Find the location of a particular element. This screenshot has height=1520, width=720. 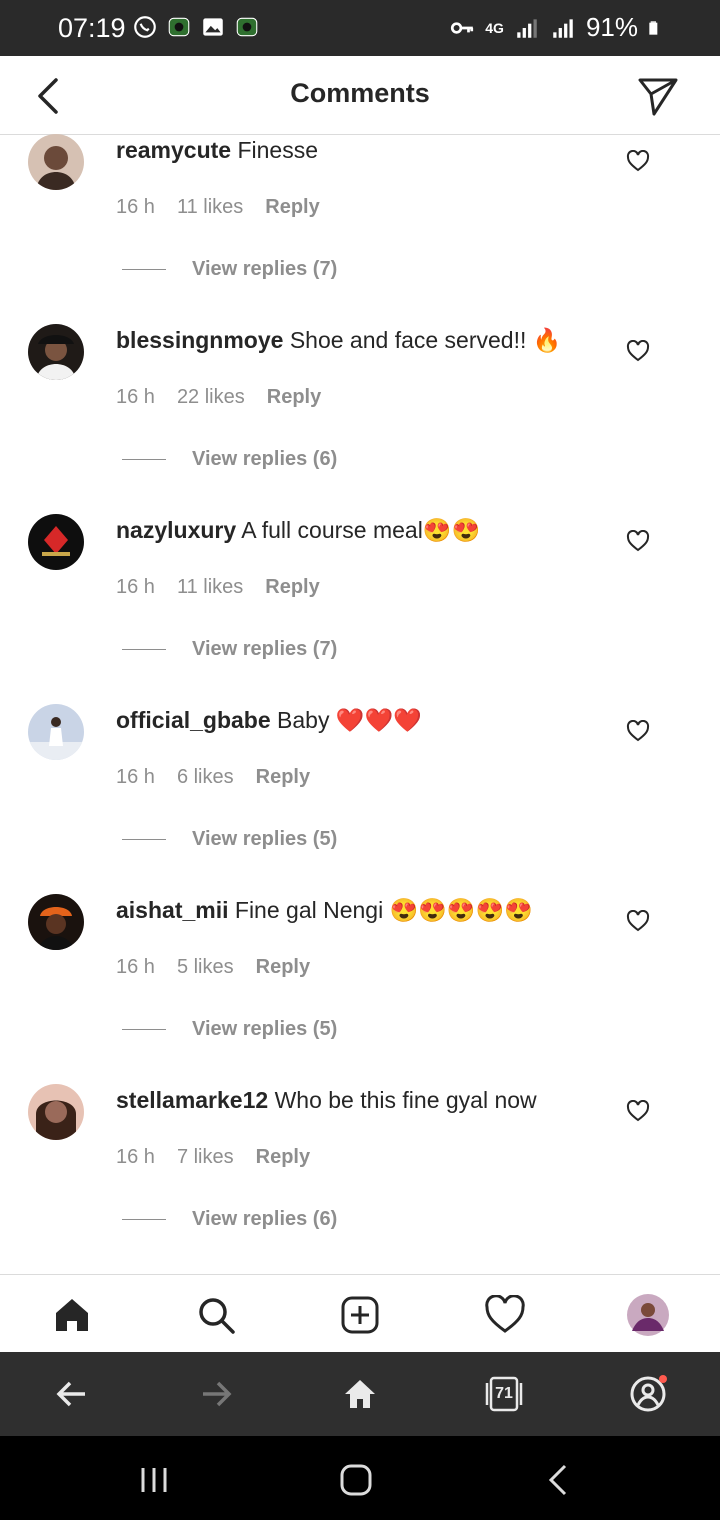

browser-toolbar: 71 is located at coordinates (360, 1394).